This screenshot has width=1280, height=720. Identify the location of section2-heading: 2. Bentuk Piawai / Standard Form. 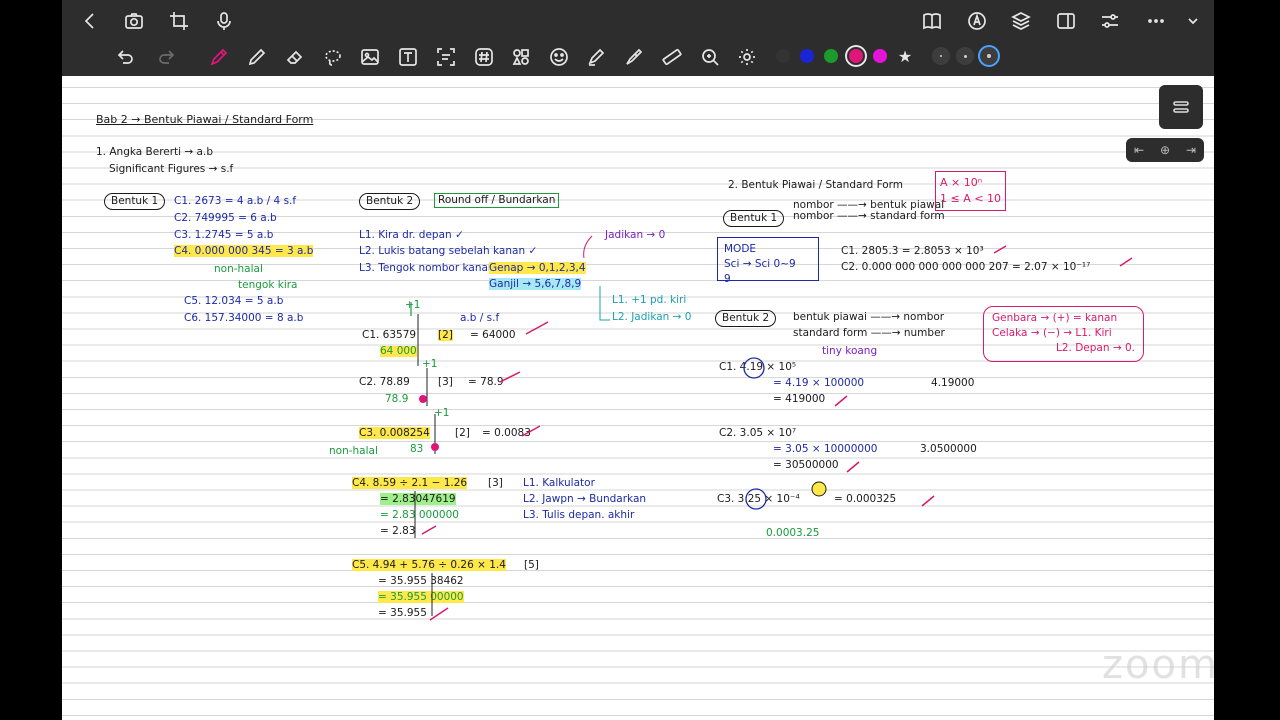
(816, 185).